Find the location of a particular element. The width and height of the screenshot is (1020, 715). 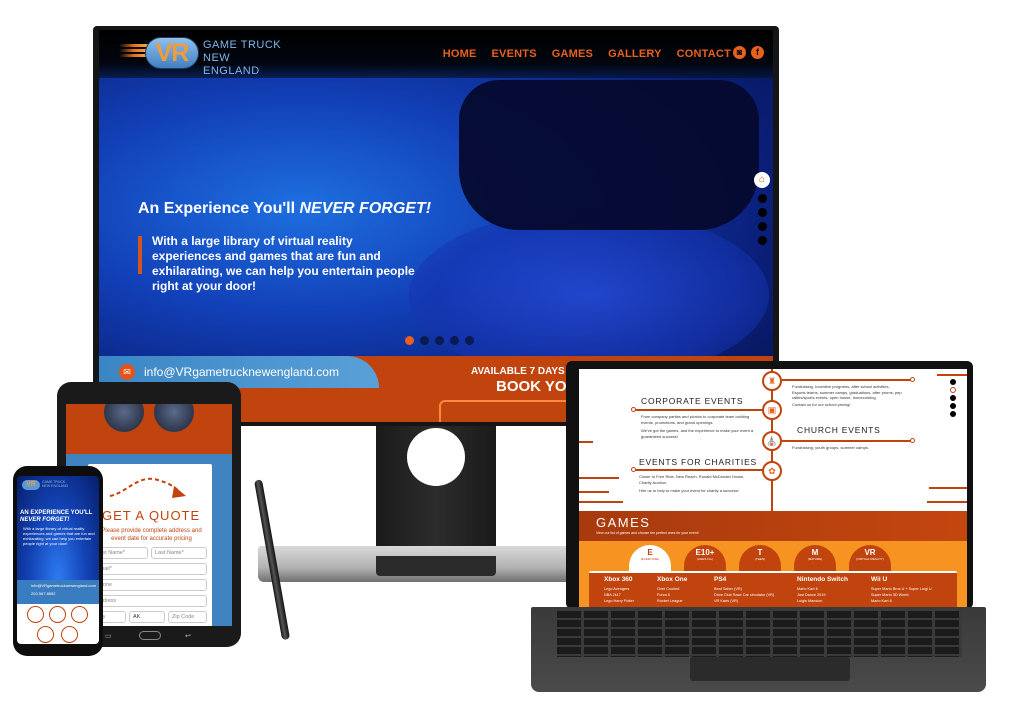

instagram-icon: ◙ is located at coordinates (739, 52).